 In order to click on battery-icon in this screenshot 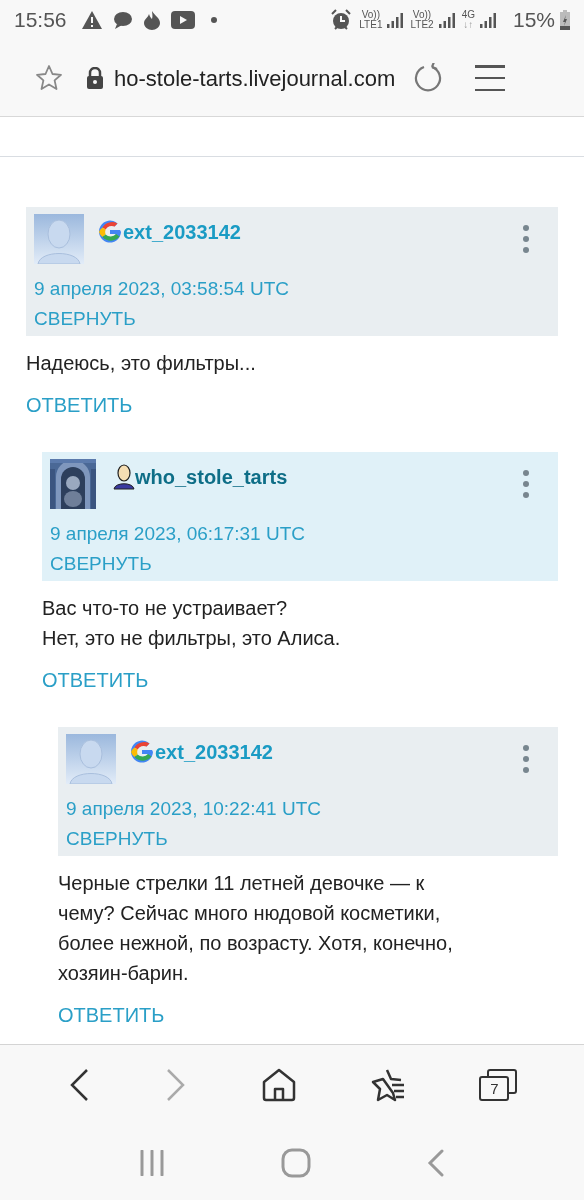, I will do `click(565, 20)`.